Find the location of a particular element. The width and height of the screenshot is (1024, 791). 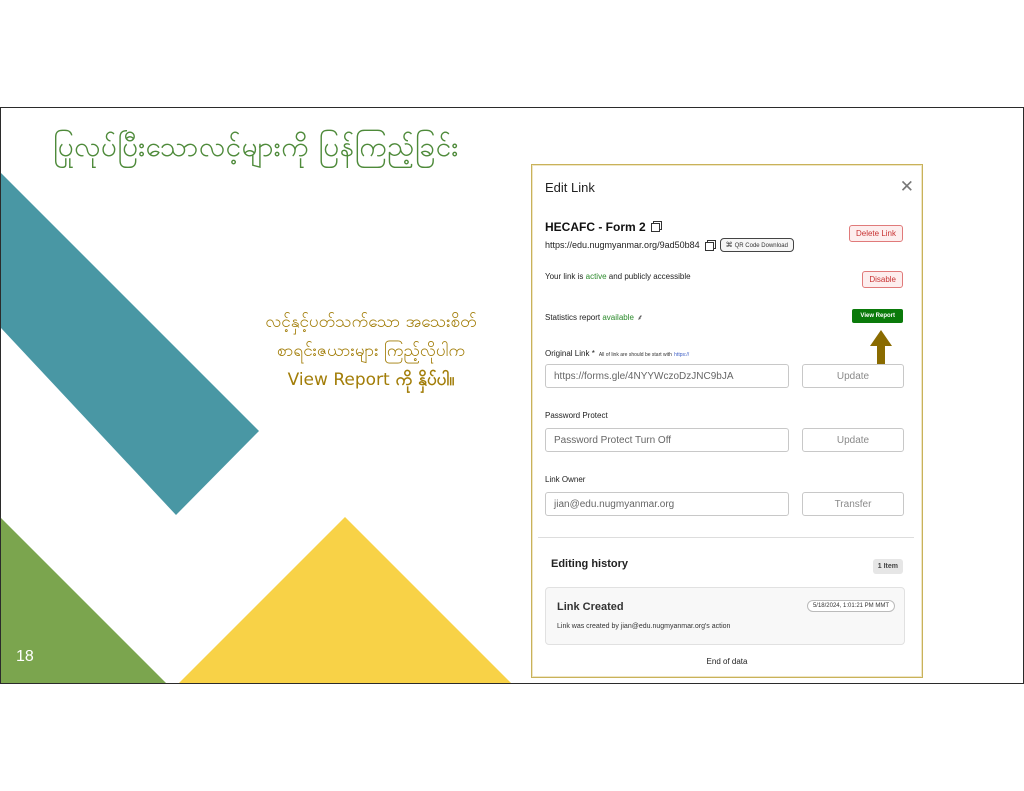

chart-icon: ⸙ is located at coordinates (639, 317).